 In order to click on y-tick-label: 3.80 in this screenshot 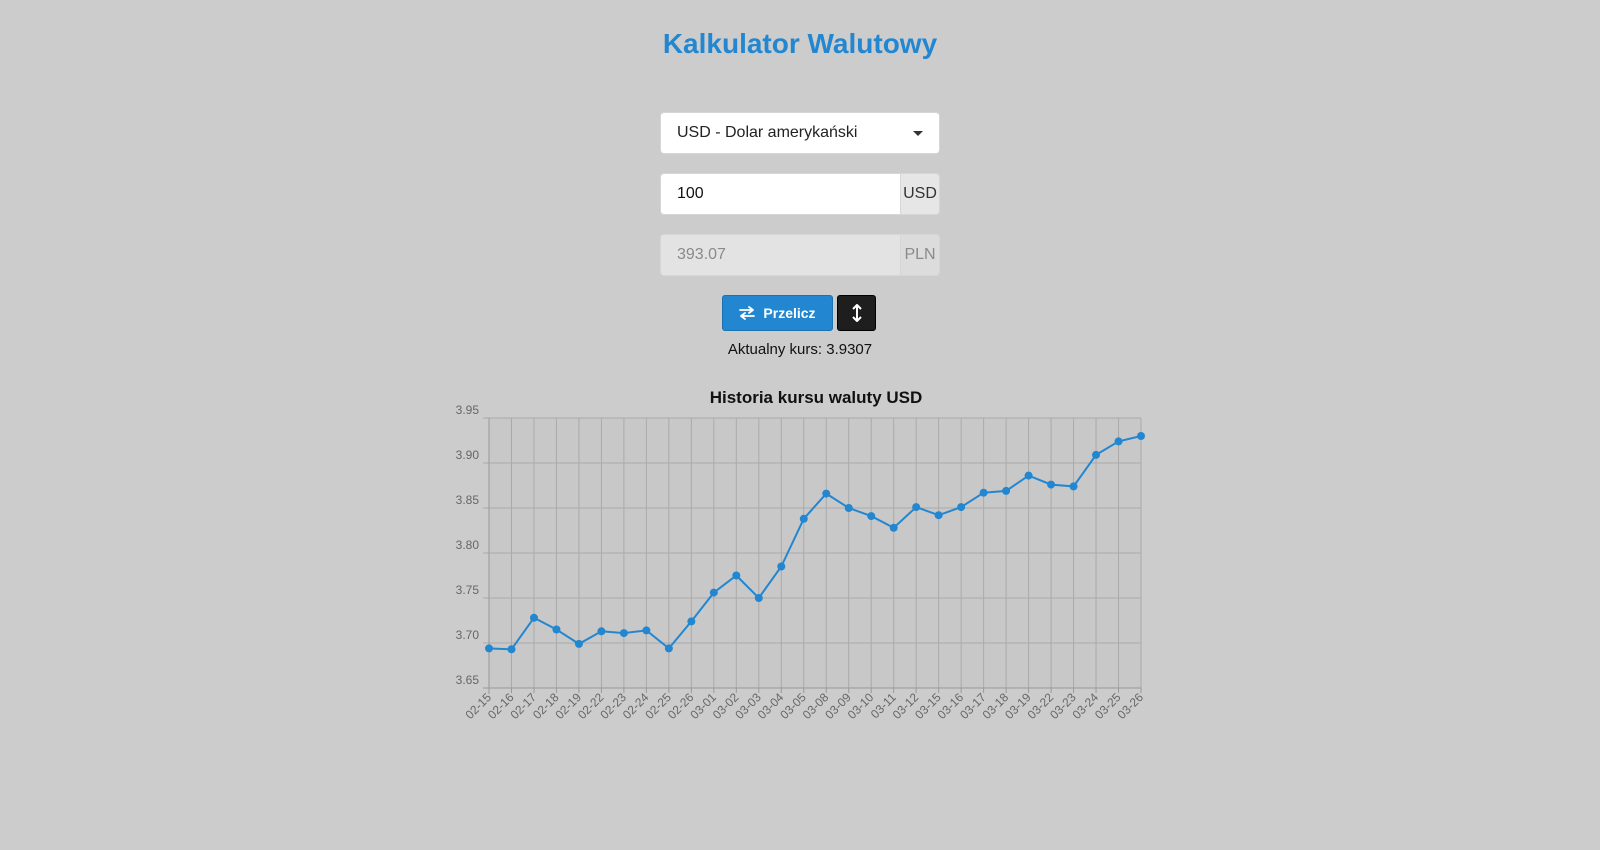, I will do `click(468, 545)`.